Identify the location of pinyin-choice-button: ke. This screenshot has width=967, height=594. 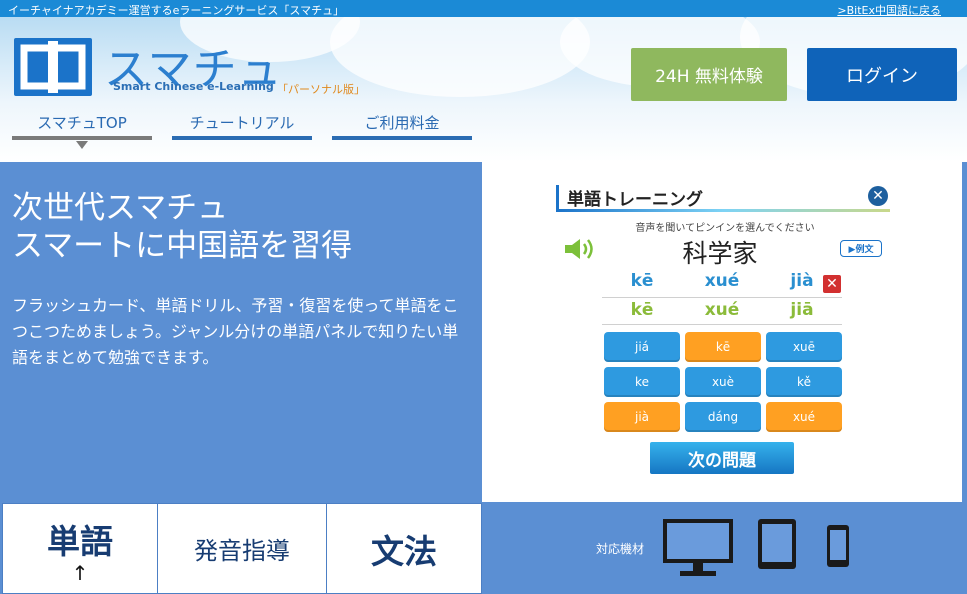
(642, 382).